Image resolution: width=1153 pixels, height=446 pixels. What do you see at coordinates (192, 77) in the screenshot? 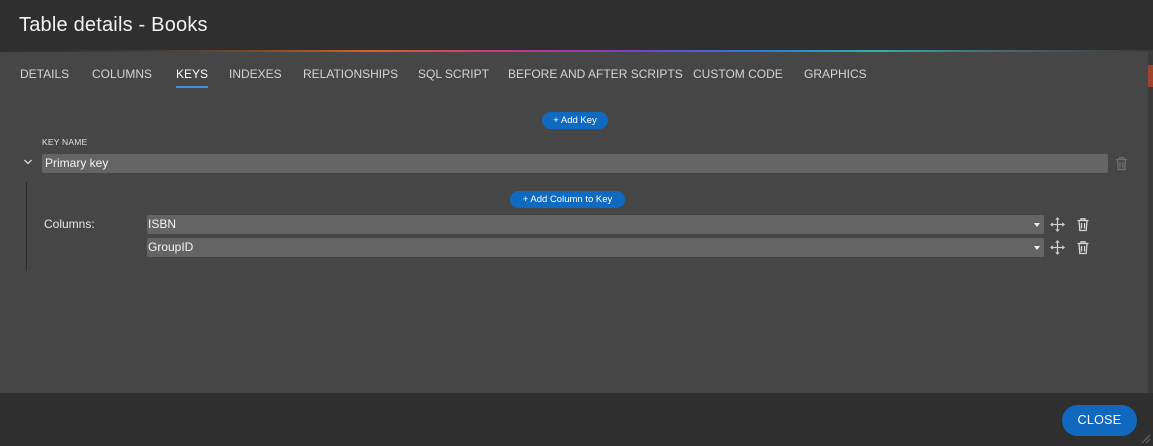
I see `tab-keys: KEYS` at bounding box center [192, 77].